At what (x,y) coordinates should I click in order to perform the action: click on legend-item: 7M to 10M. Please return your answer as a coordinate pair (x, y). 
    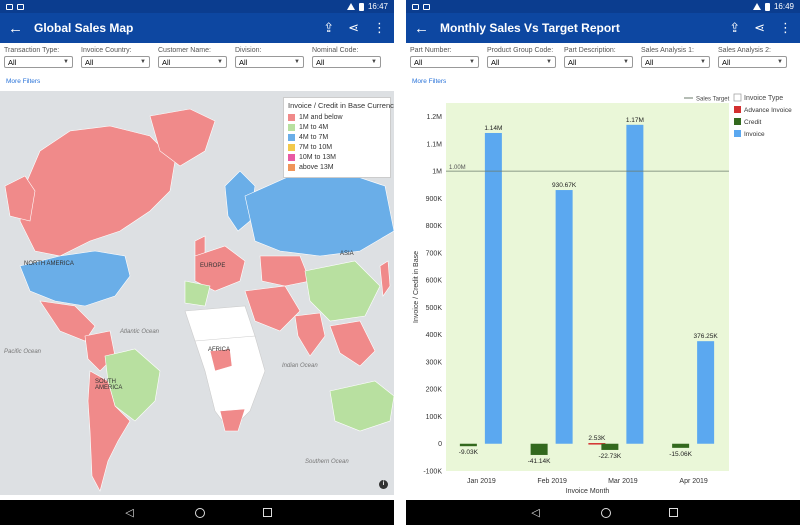
    Looking at the image, I should click on (337, 147).